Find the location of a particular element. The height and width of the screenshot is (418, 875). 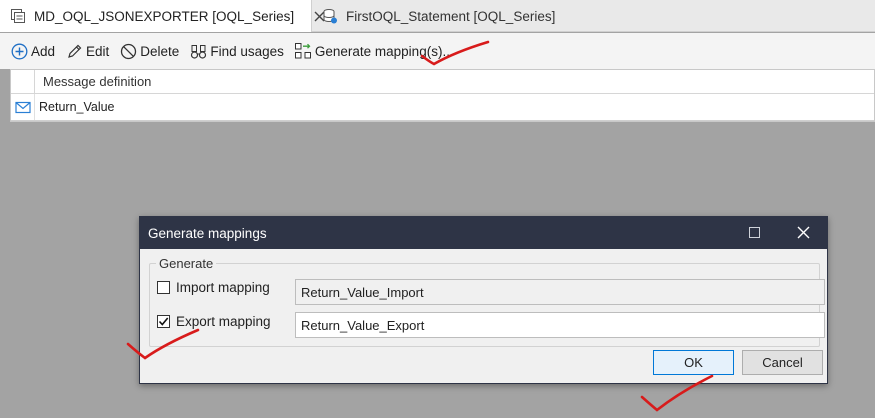

generate-mappings-icon is located at coordinates (303, 51).